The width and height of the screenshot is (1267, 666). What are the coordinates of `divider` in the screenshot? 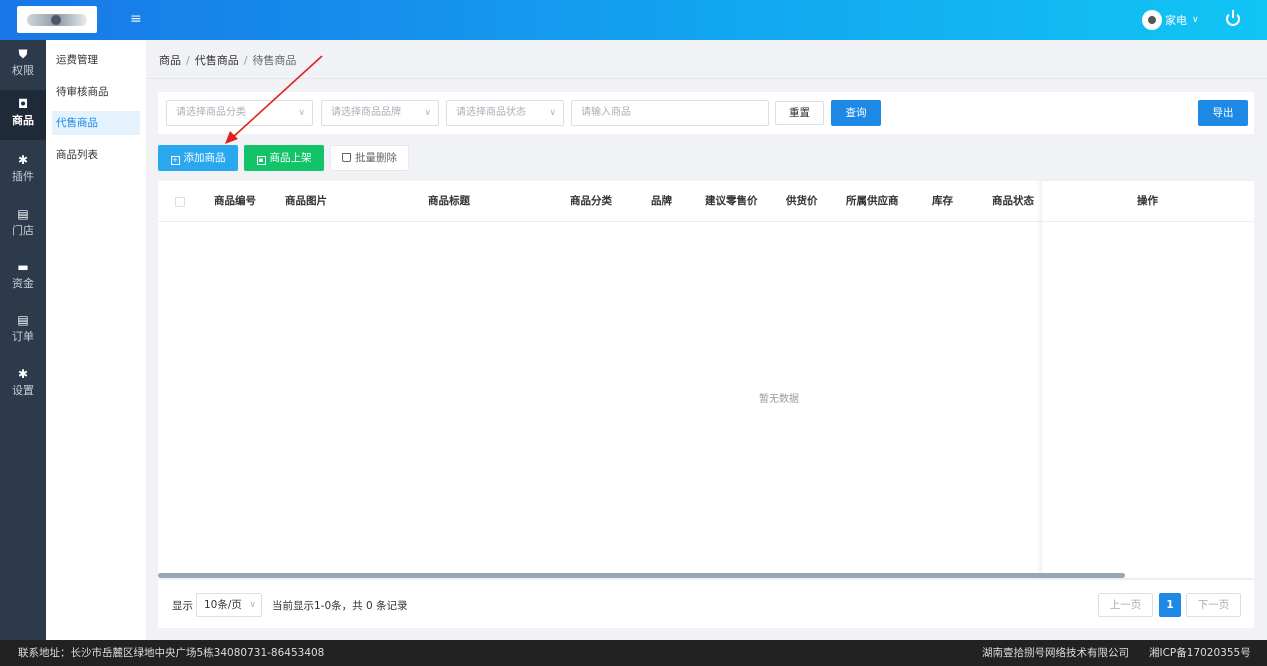 It's located at (706, 78).